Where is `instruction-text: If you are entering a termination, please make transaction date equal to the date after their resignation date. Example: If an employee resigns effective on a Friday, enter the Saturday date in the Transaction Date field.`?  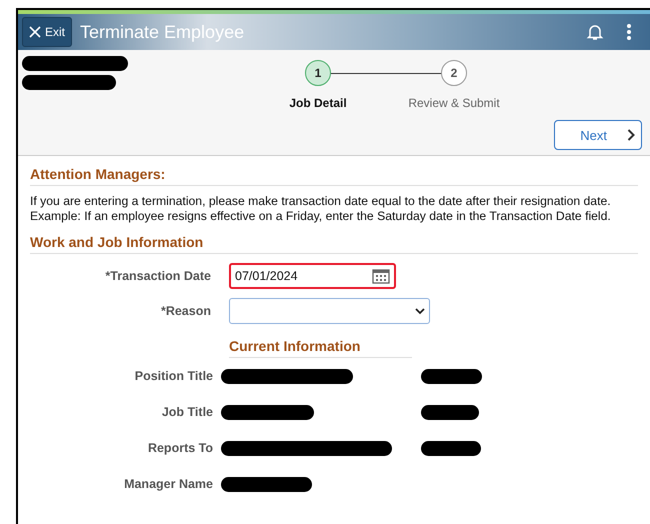
instruction-text: If you are entering a termination, please make transaction date equal to the date after their resignation date. Example: If an employee resigns effective on a Friday, enter the Saturday date in the Transaction Date field. is located at coordinates (321, 209).